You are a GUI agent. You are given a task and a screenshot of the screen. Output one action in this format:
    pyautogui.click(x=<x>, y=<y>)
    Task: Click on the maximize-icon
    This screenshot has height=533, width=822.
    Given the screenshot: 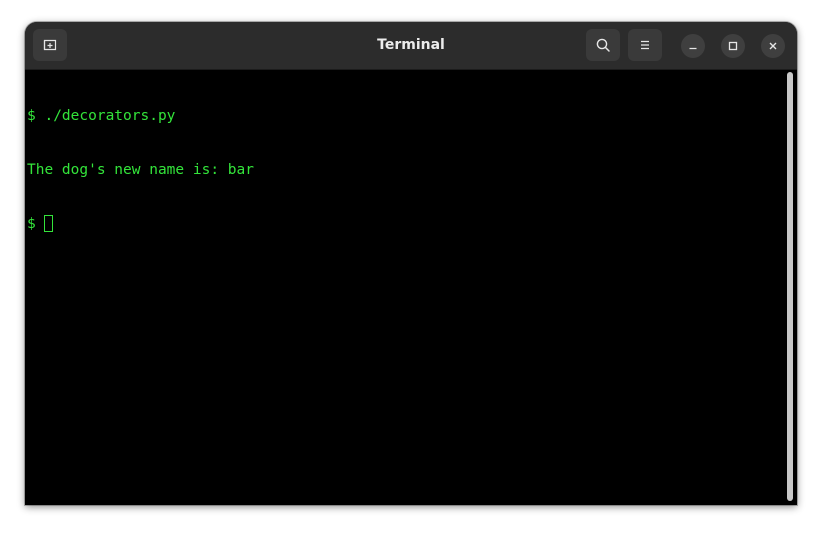 What is the action you would take?
    pyautogui.click(x=733, y=46)
    